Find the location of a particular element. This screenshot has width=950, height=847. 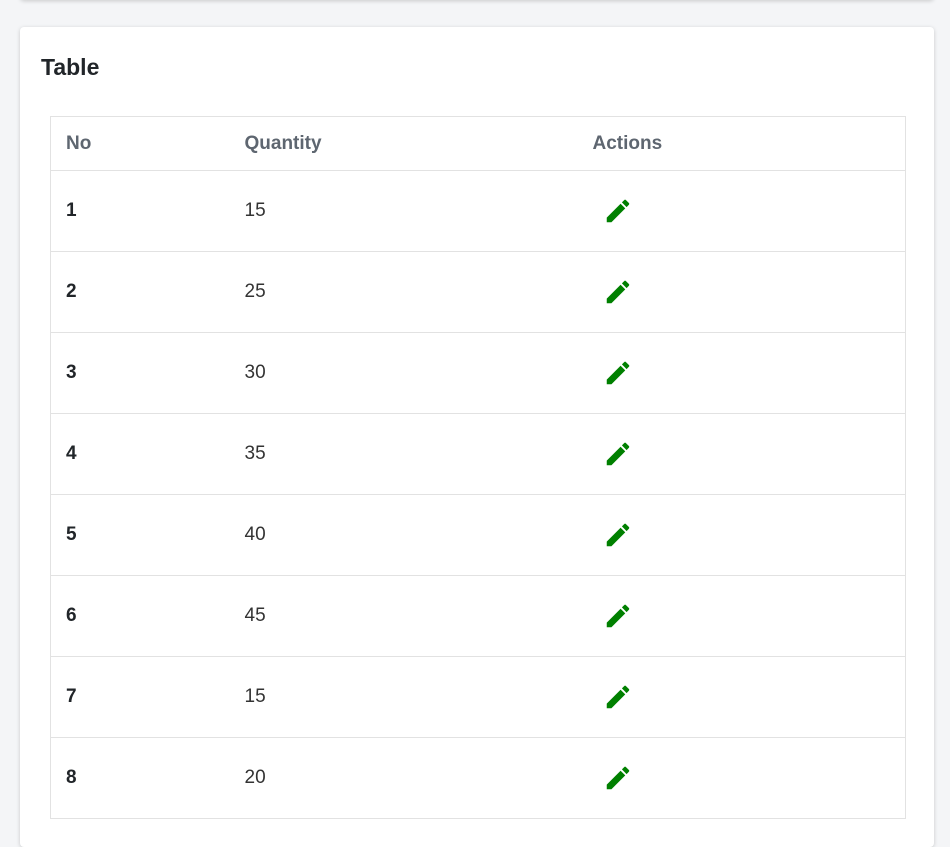

table-header-row: No Quantity Actions is located at coordinates (478, 143).